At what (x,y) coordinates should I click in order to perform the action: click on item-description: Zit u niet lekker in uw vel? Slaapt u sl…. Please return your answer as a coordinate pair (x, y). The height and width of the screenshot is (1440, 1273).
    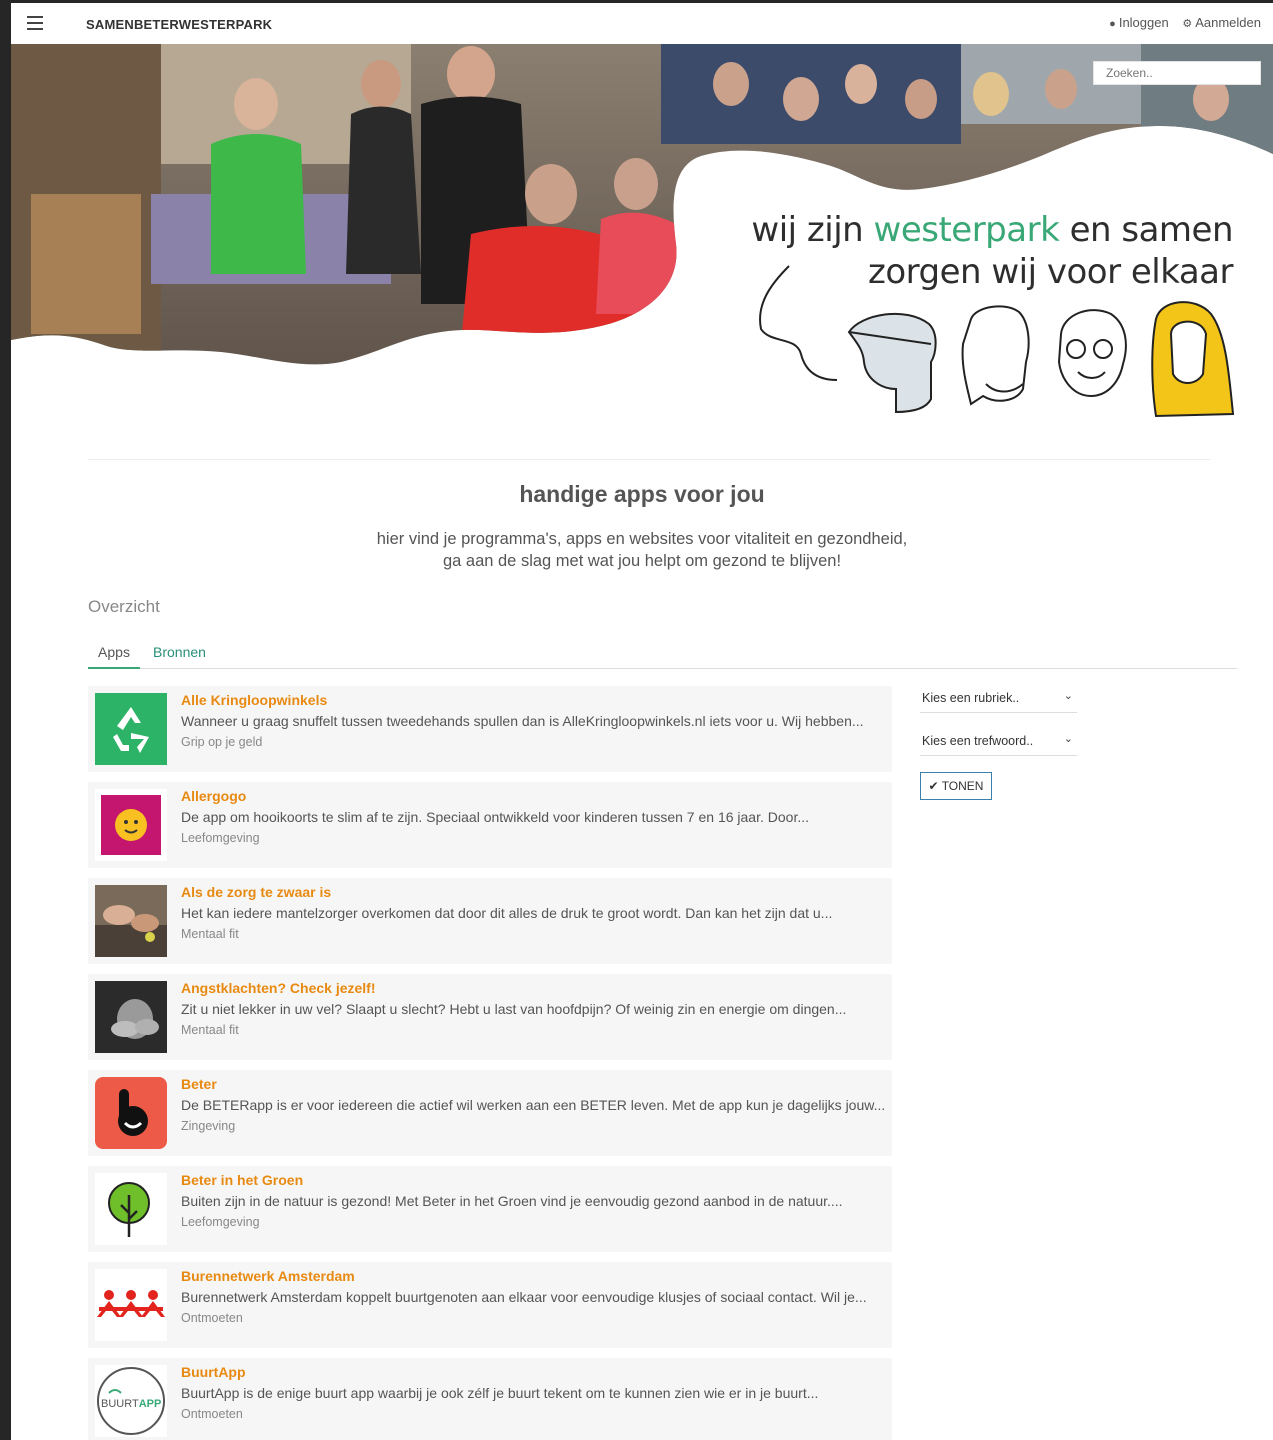
    Looking at the image, I should click on (514, 1009).